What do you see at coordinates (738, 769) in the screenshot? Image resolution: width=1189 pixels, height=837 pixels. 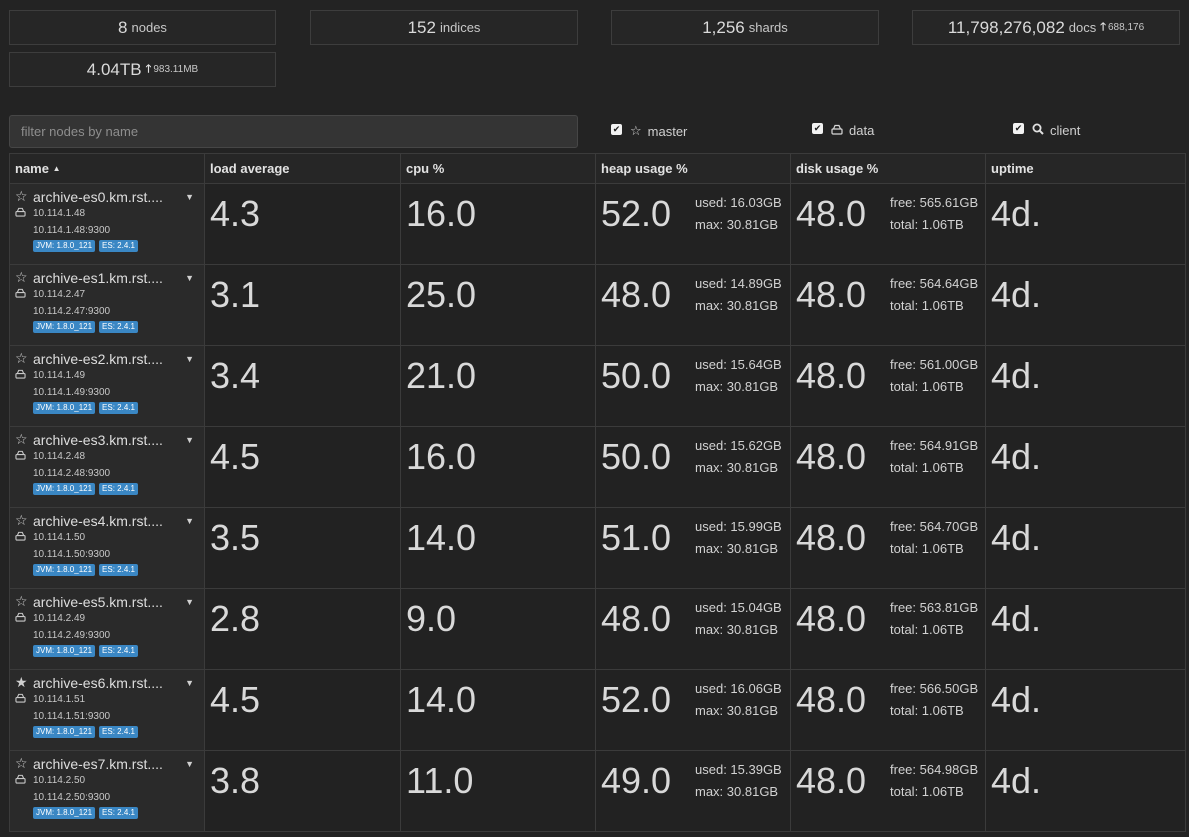 I see `heap-used: used: 15.39GB` at bounding box center [738, 769].